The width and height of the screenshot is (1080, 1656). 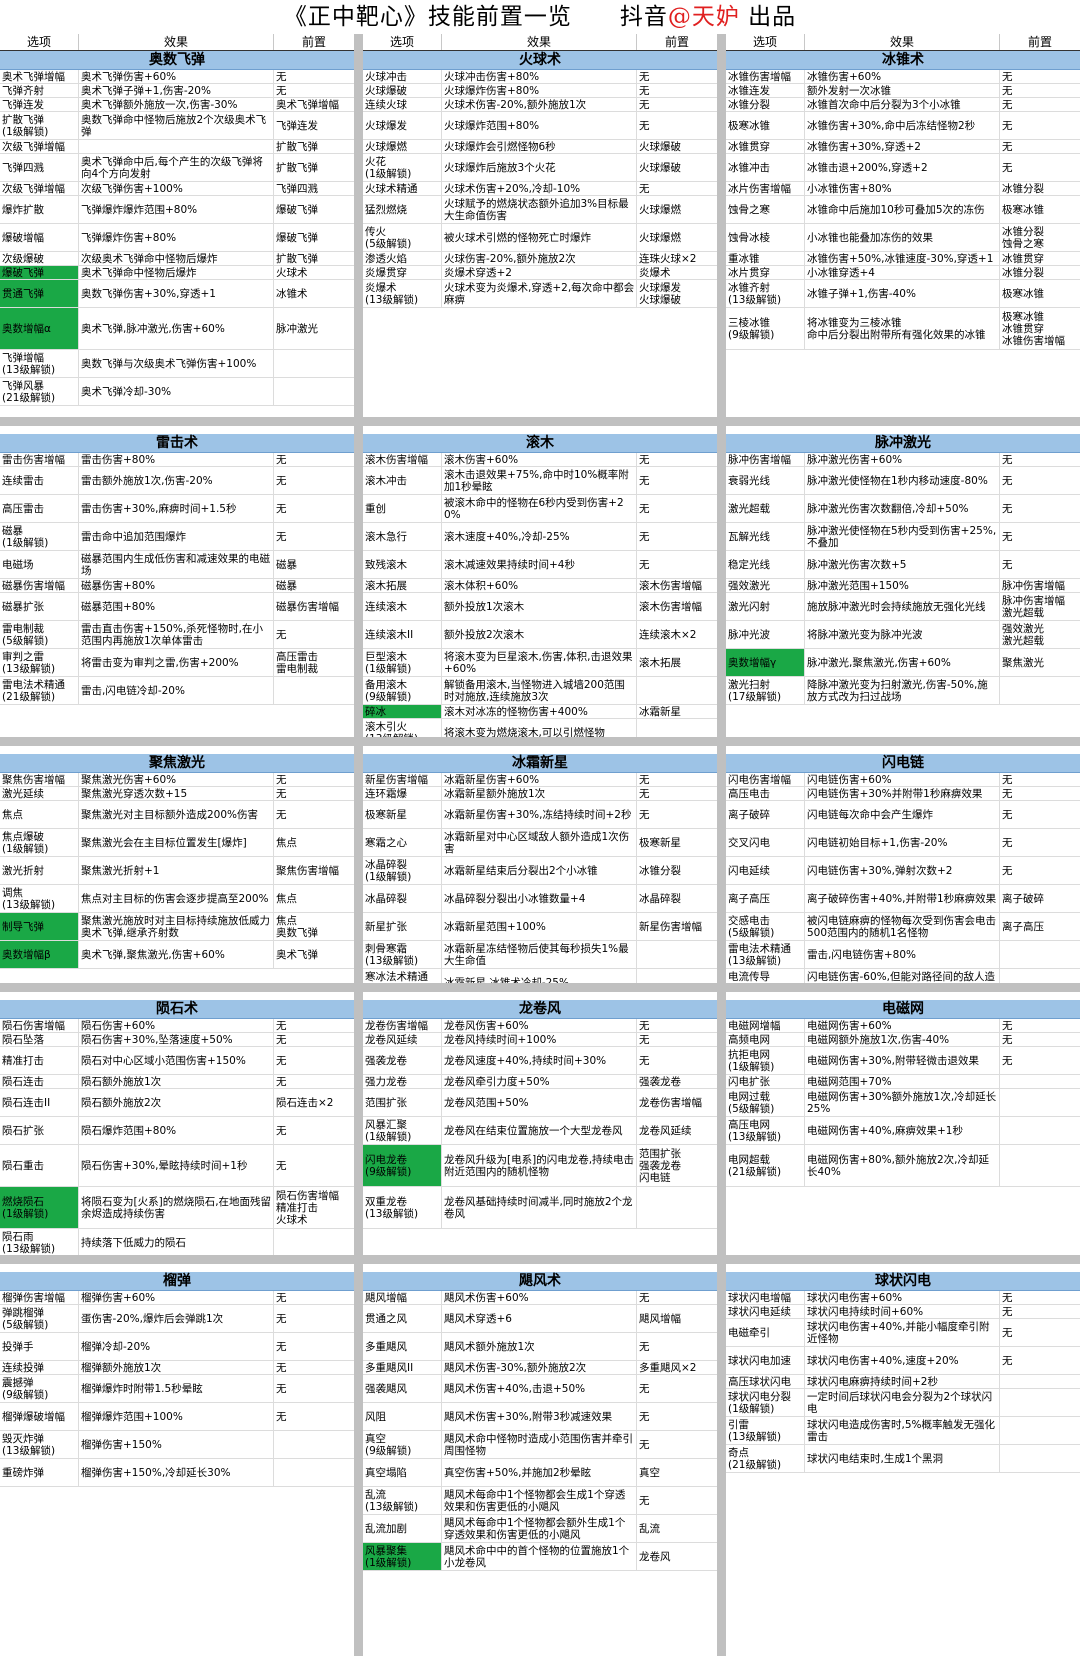 I want to click on skill-prereq: 扩散飞弹, so click(x=297, y=259).